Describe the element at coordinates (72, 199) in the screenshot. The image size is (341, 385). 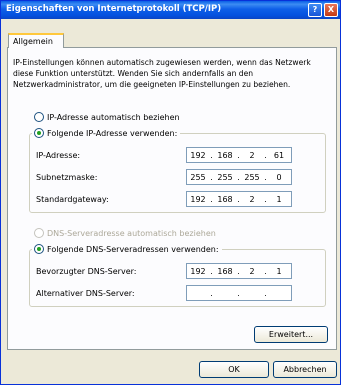
I see `gateway-label: Standardgateway:` at that location.